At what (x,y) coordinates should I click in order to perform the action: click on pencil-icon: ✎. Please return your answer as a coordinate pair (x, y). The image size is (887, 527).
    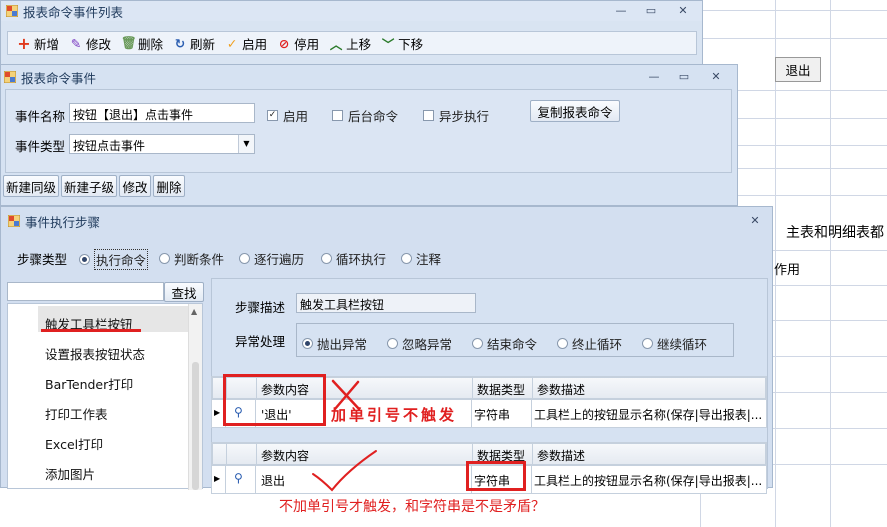
    Looking at the image, I should click on (76, 43).